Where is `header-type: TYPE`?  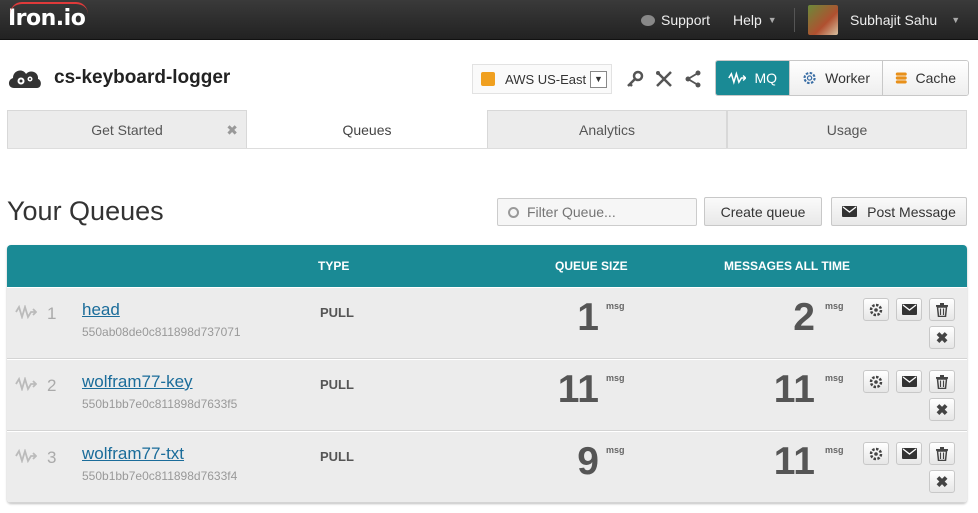
header-type: TYPE is located at coordinates (333, 266).